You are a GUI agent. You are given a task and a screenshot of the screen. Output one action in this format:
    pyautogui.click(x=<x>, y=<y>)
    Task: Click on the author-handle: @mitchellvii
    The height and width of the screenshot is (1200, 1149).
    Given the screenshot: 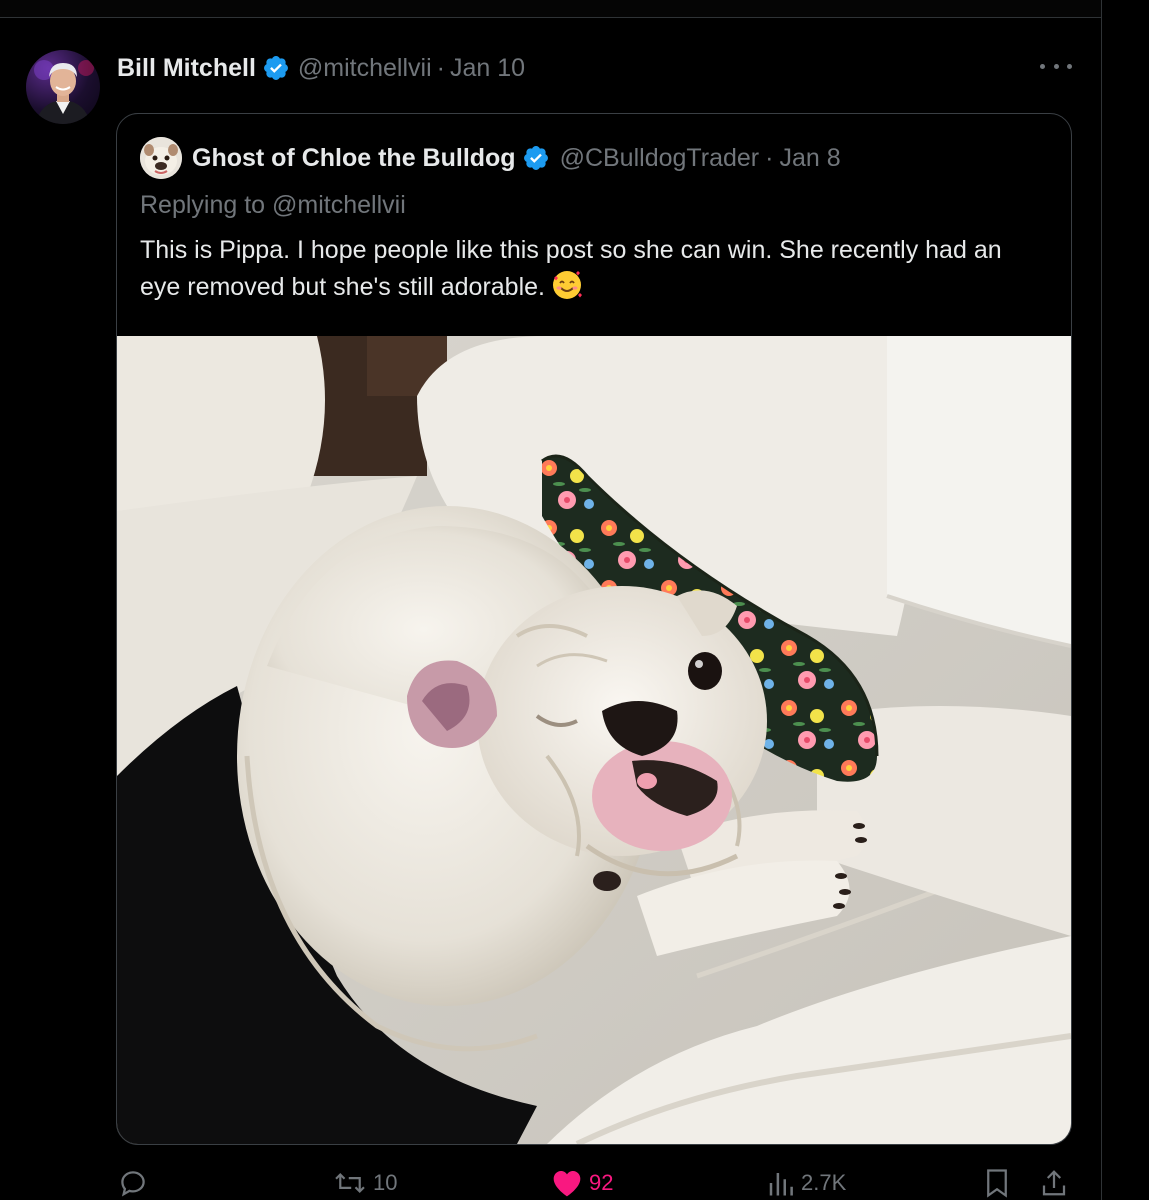 What is the action you would take?
    pyautogui.click(x=365, y=68)
    